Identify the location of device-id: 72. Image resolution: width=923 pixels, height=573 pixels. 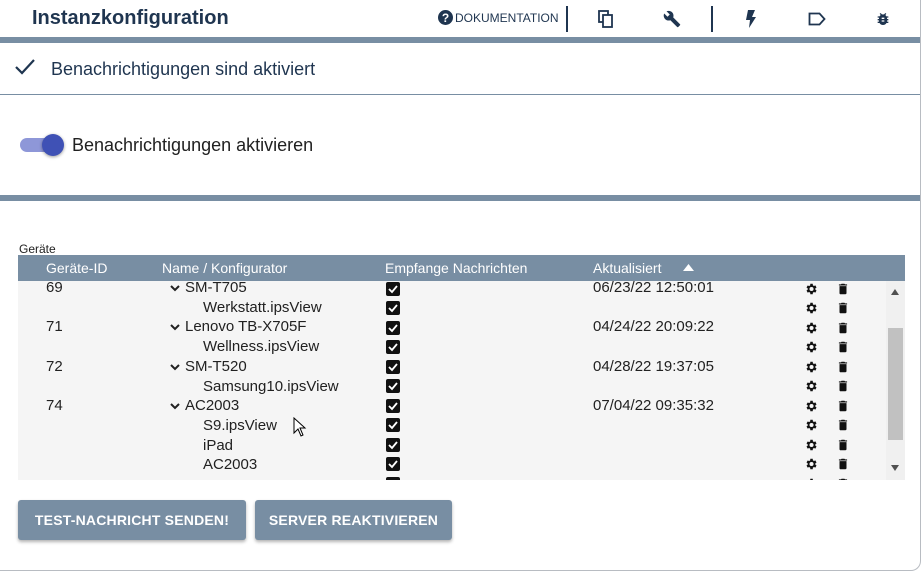
(54, 366).